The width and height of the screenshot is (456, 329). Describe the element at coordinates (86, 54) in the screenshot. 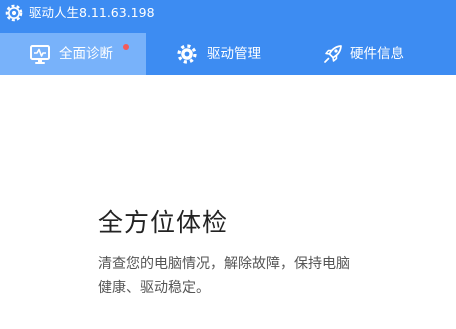

I see `tab-label: 全面诊断` at that location.